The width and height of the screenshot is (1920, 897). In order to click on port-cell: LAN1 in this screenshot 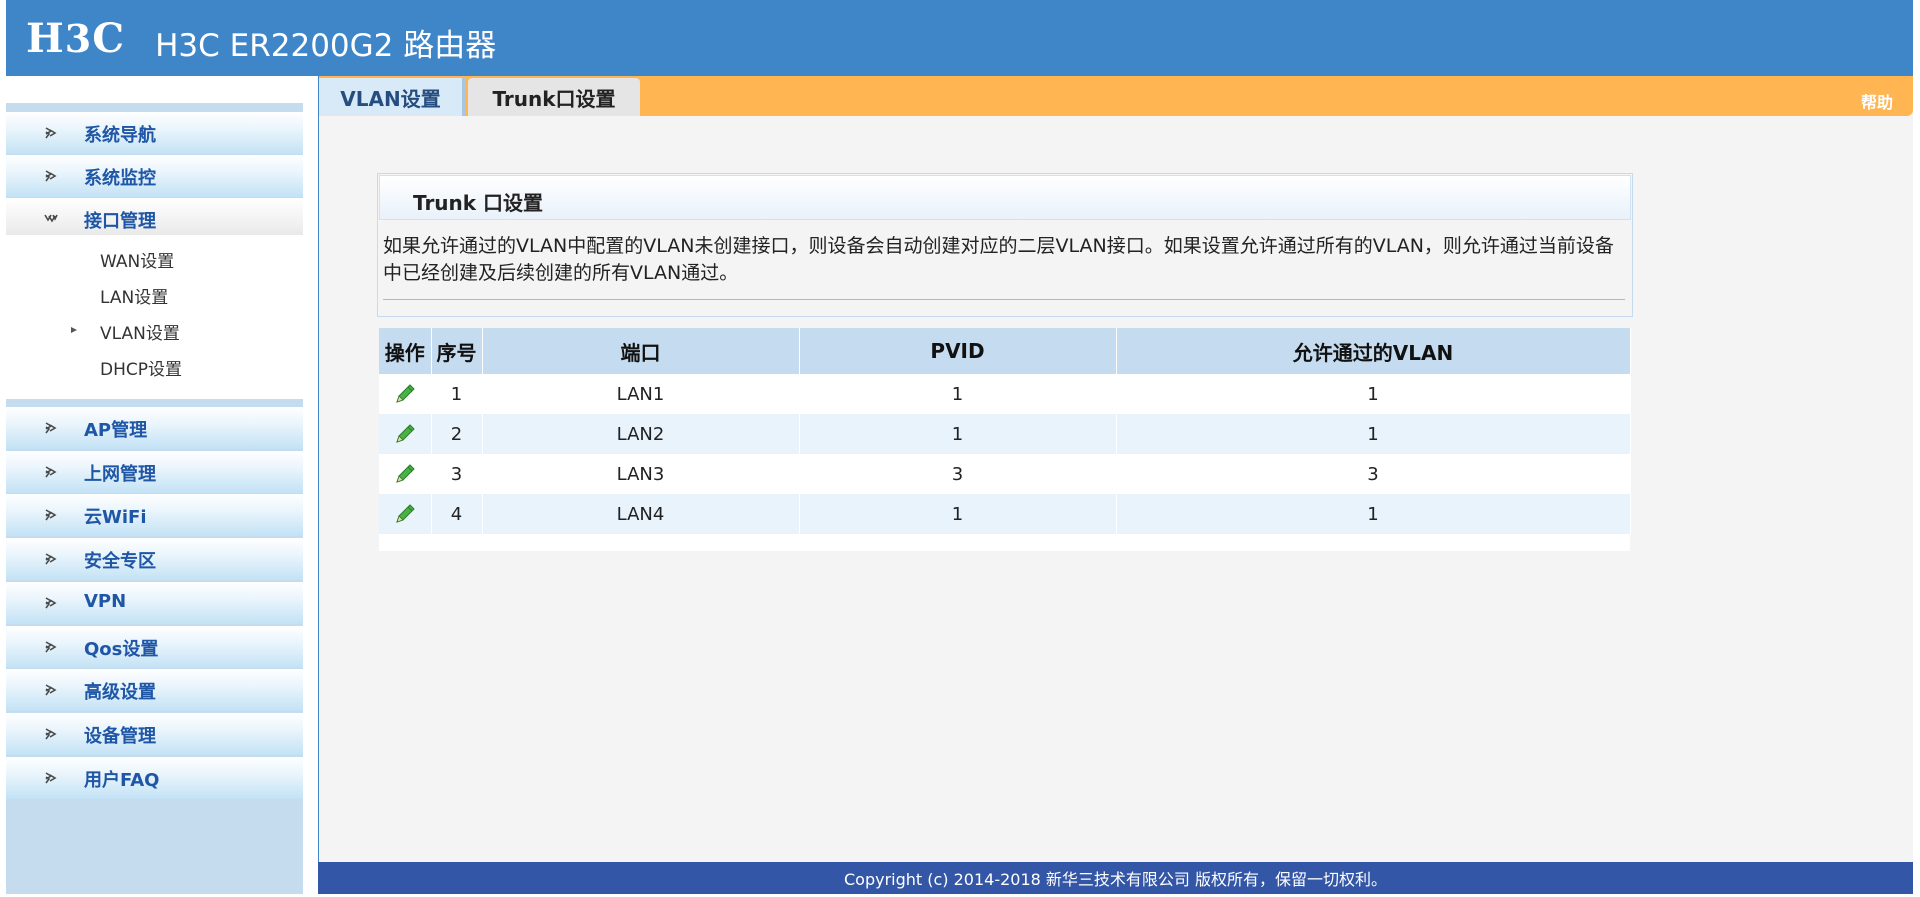, I will do `click(641, 394)`.